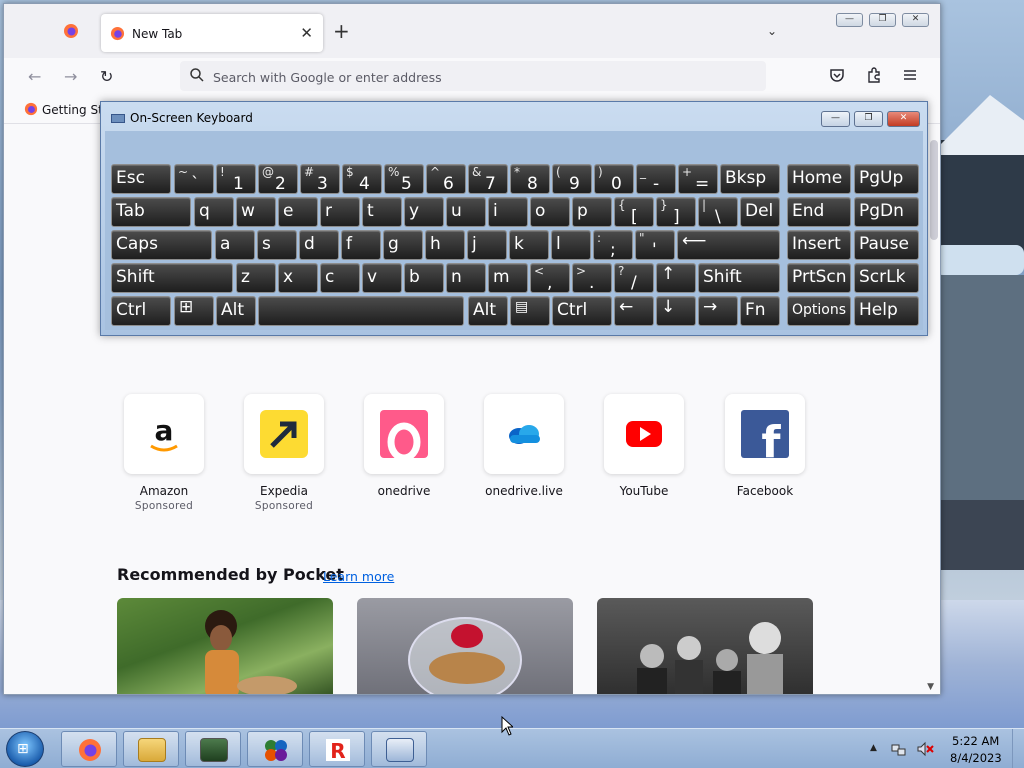  Describe the element at coordinates (676, 212) in the screenshot. I see `key-right-bracket: }]` at that location.